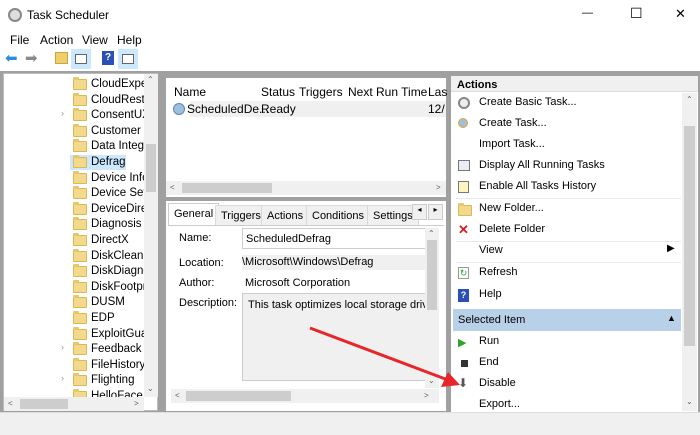  What do you see at coordinates (384, 356) in the screenshot?
I see `annotation-arrow` at bounding box center [384, 356].